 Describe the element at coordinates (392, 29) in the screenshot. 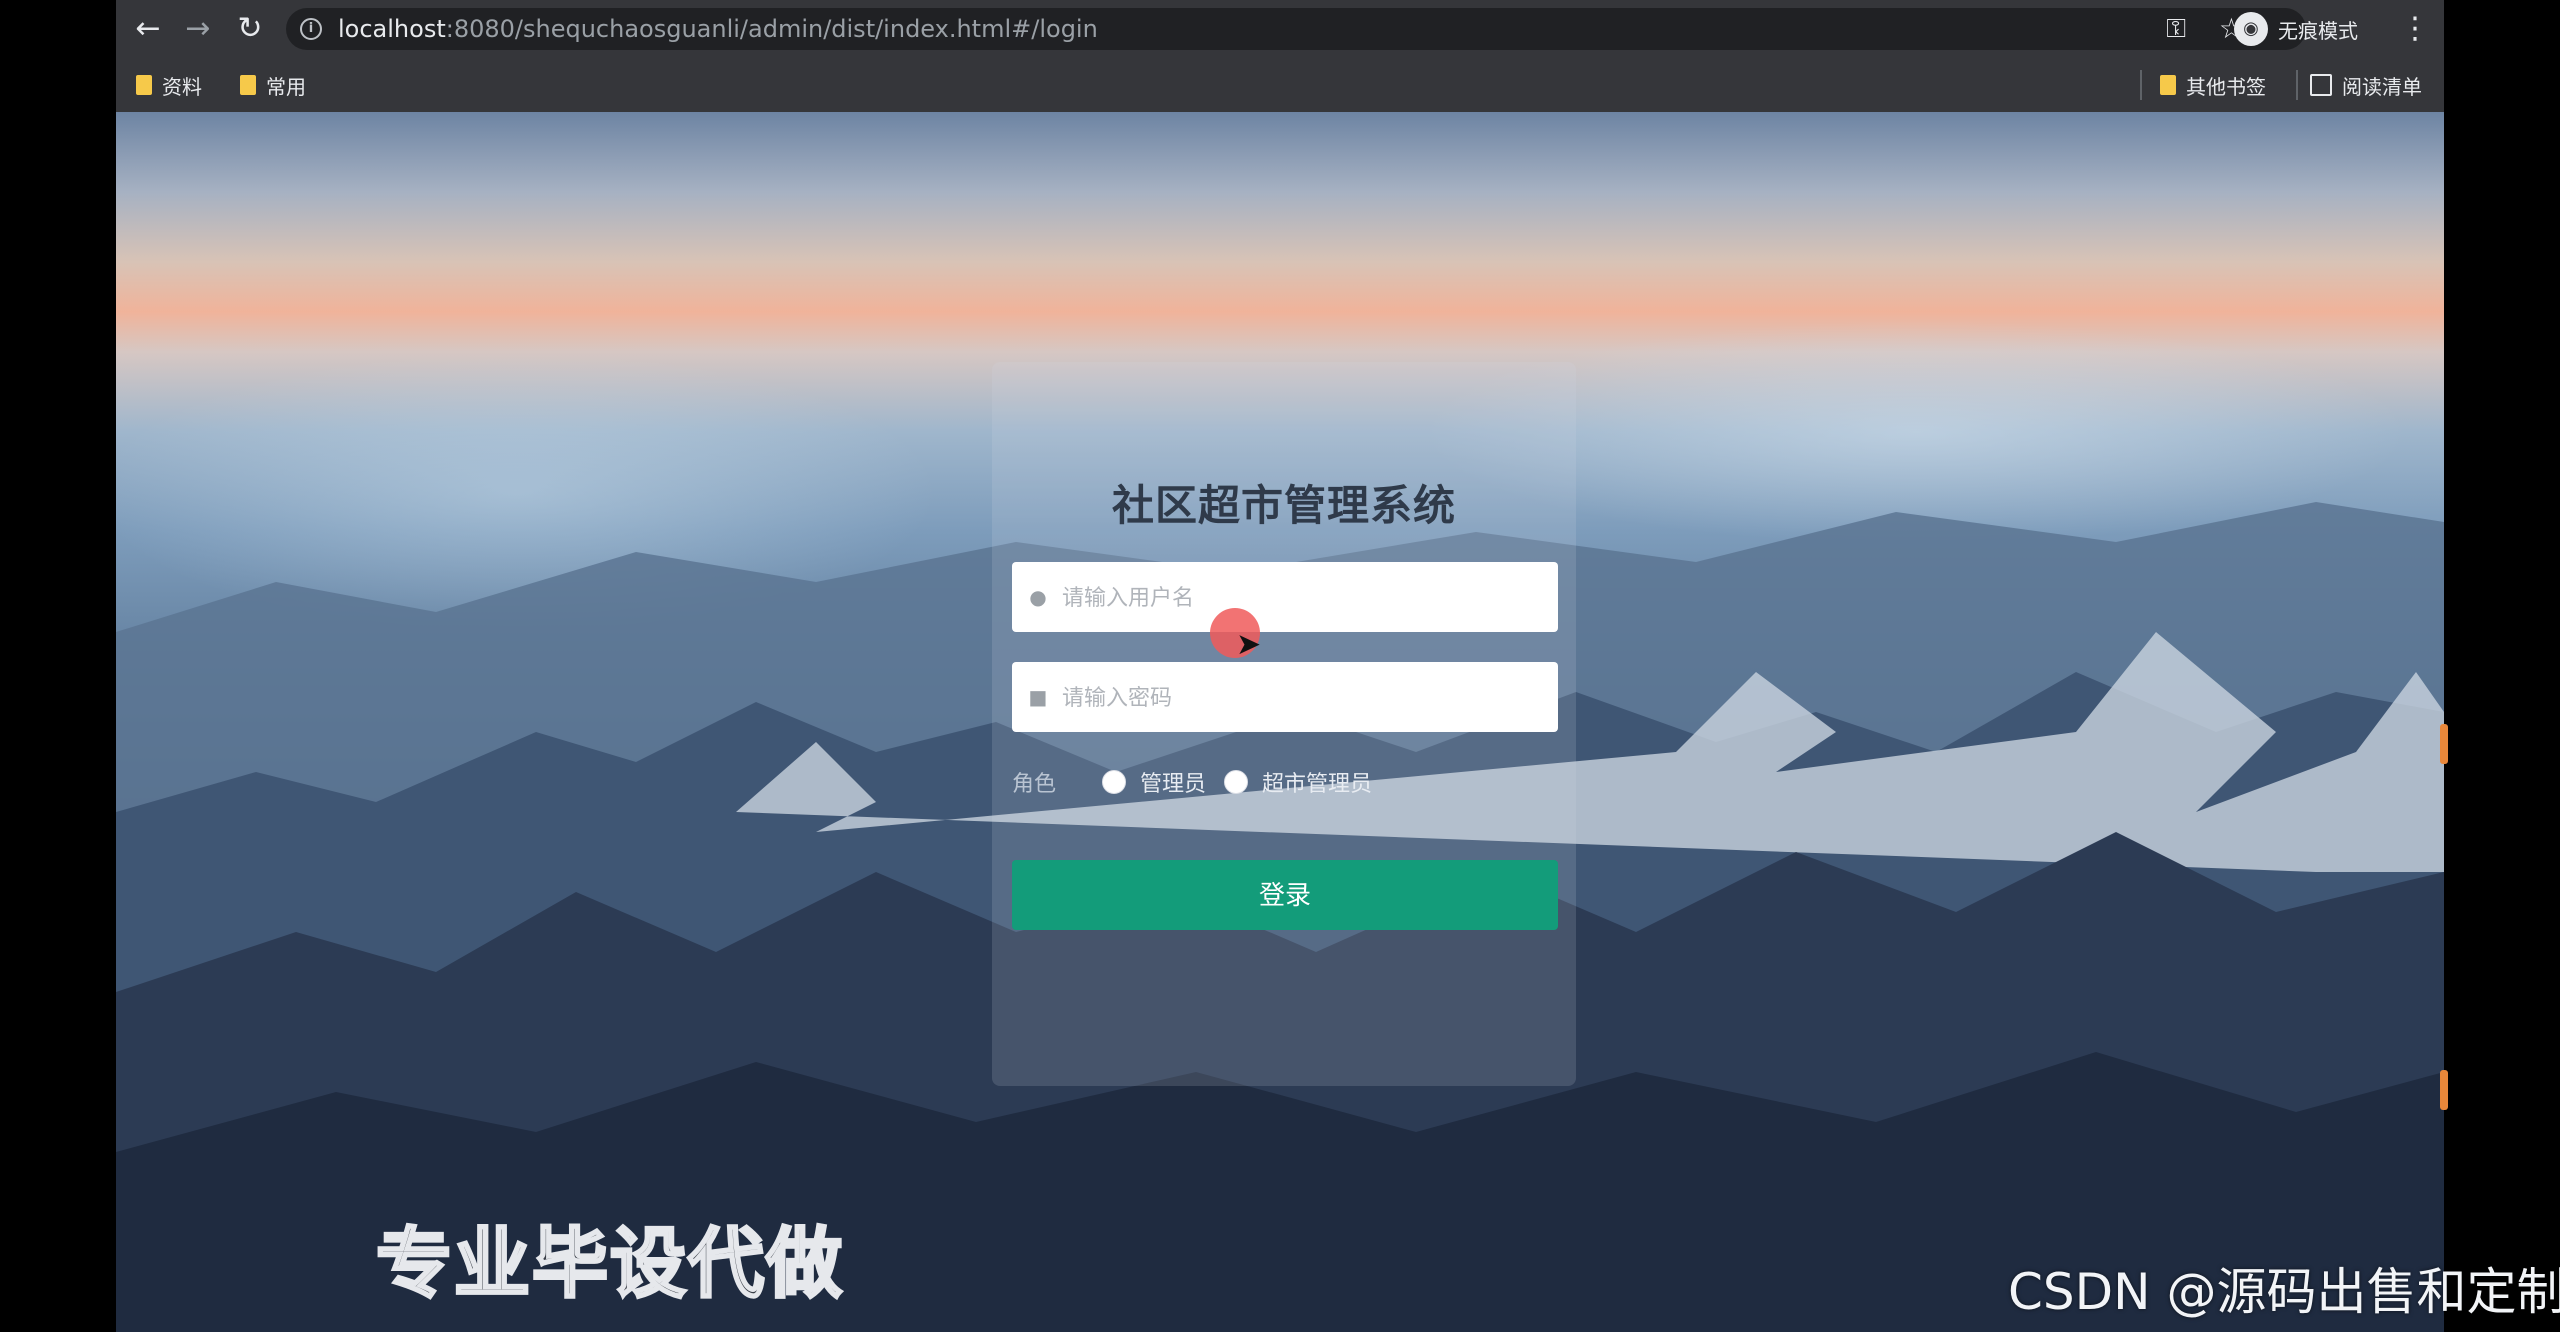

I see `url-host: localhost` at that location.